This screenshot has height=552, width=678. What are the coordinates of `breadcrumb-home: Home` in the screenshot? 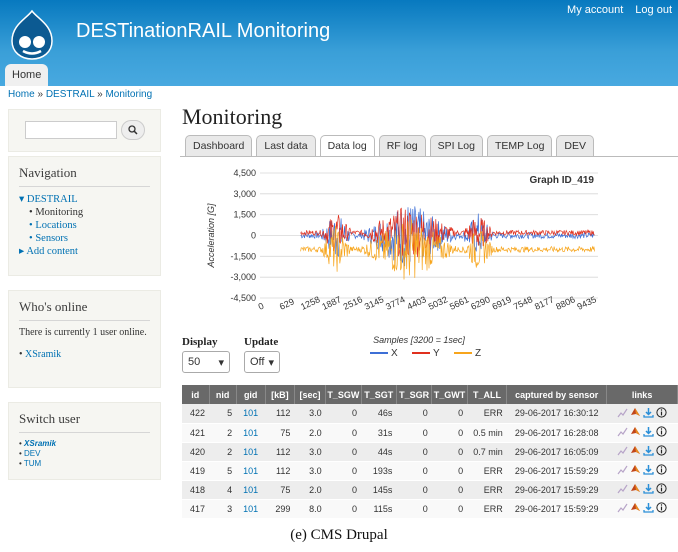 It's located at (21, 94).